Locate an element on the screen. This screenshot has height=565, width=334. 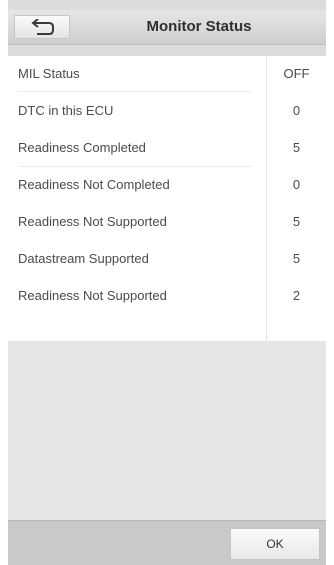
list-row-readiness-completed: Readiness Completed 5 is located at coordinates (167, 148).